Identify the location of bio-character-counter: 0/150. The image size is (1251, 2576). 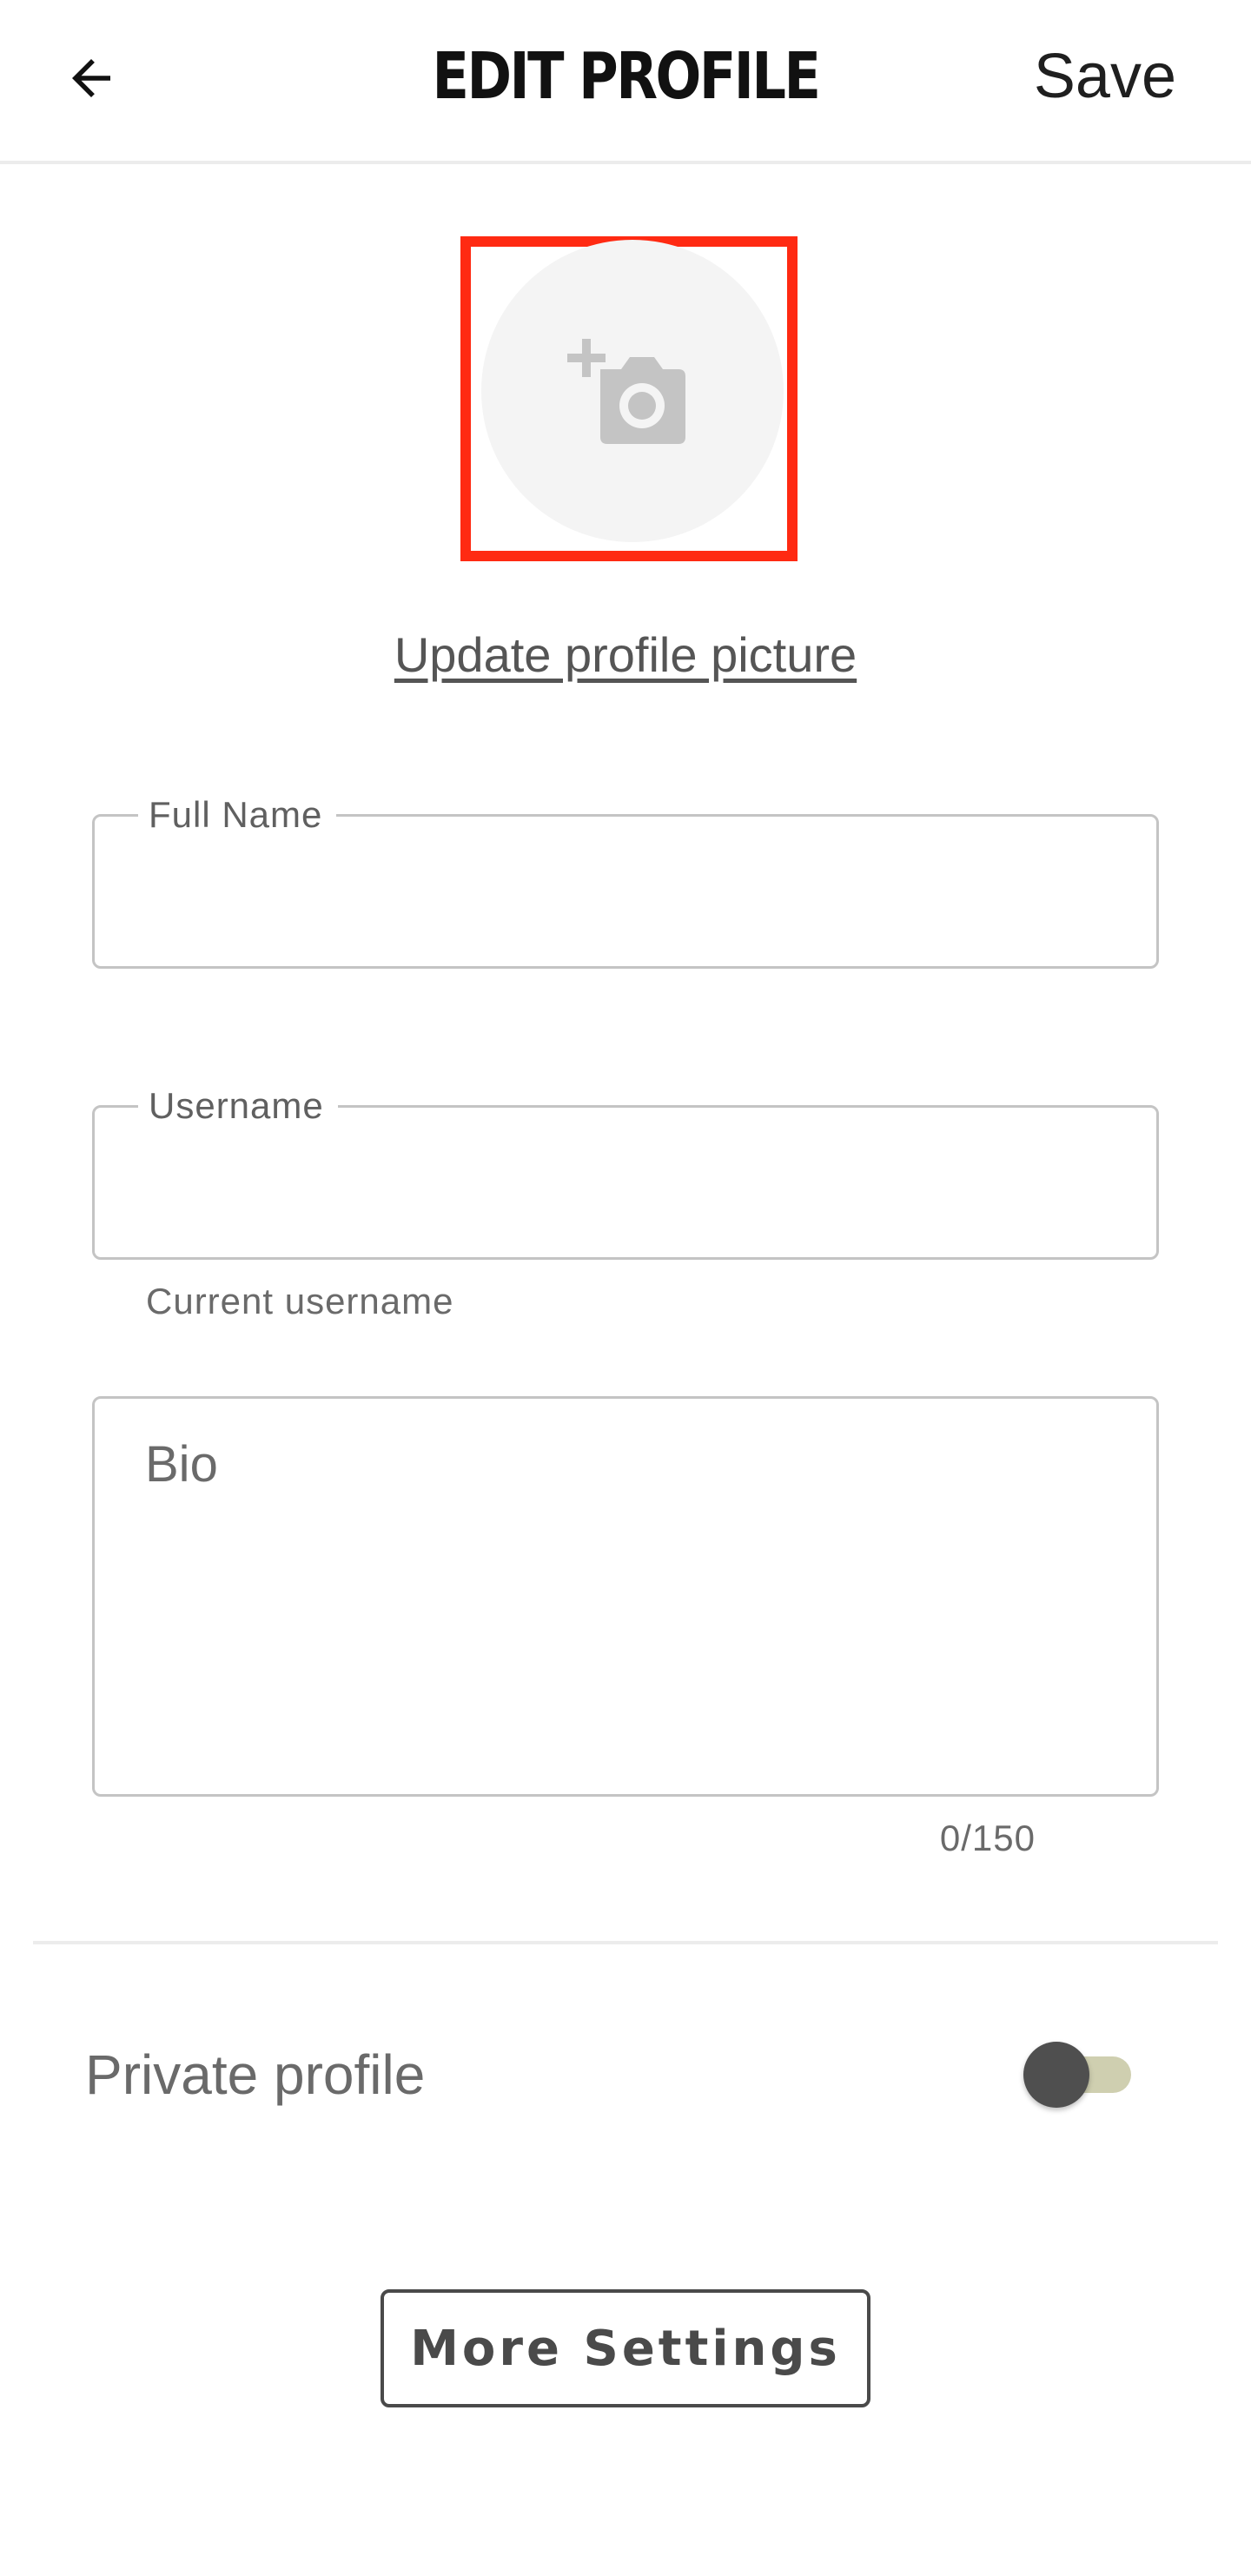
(987, 1838).